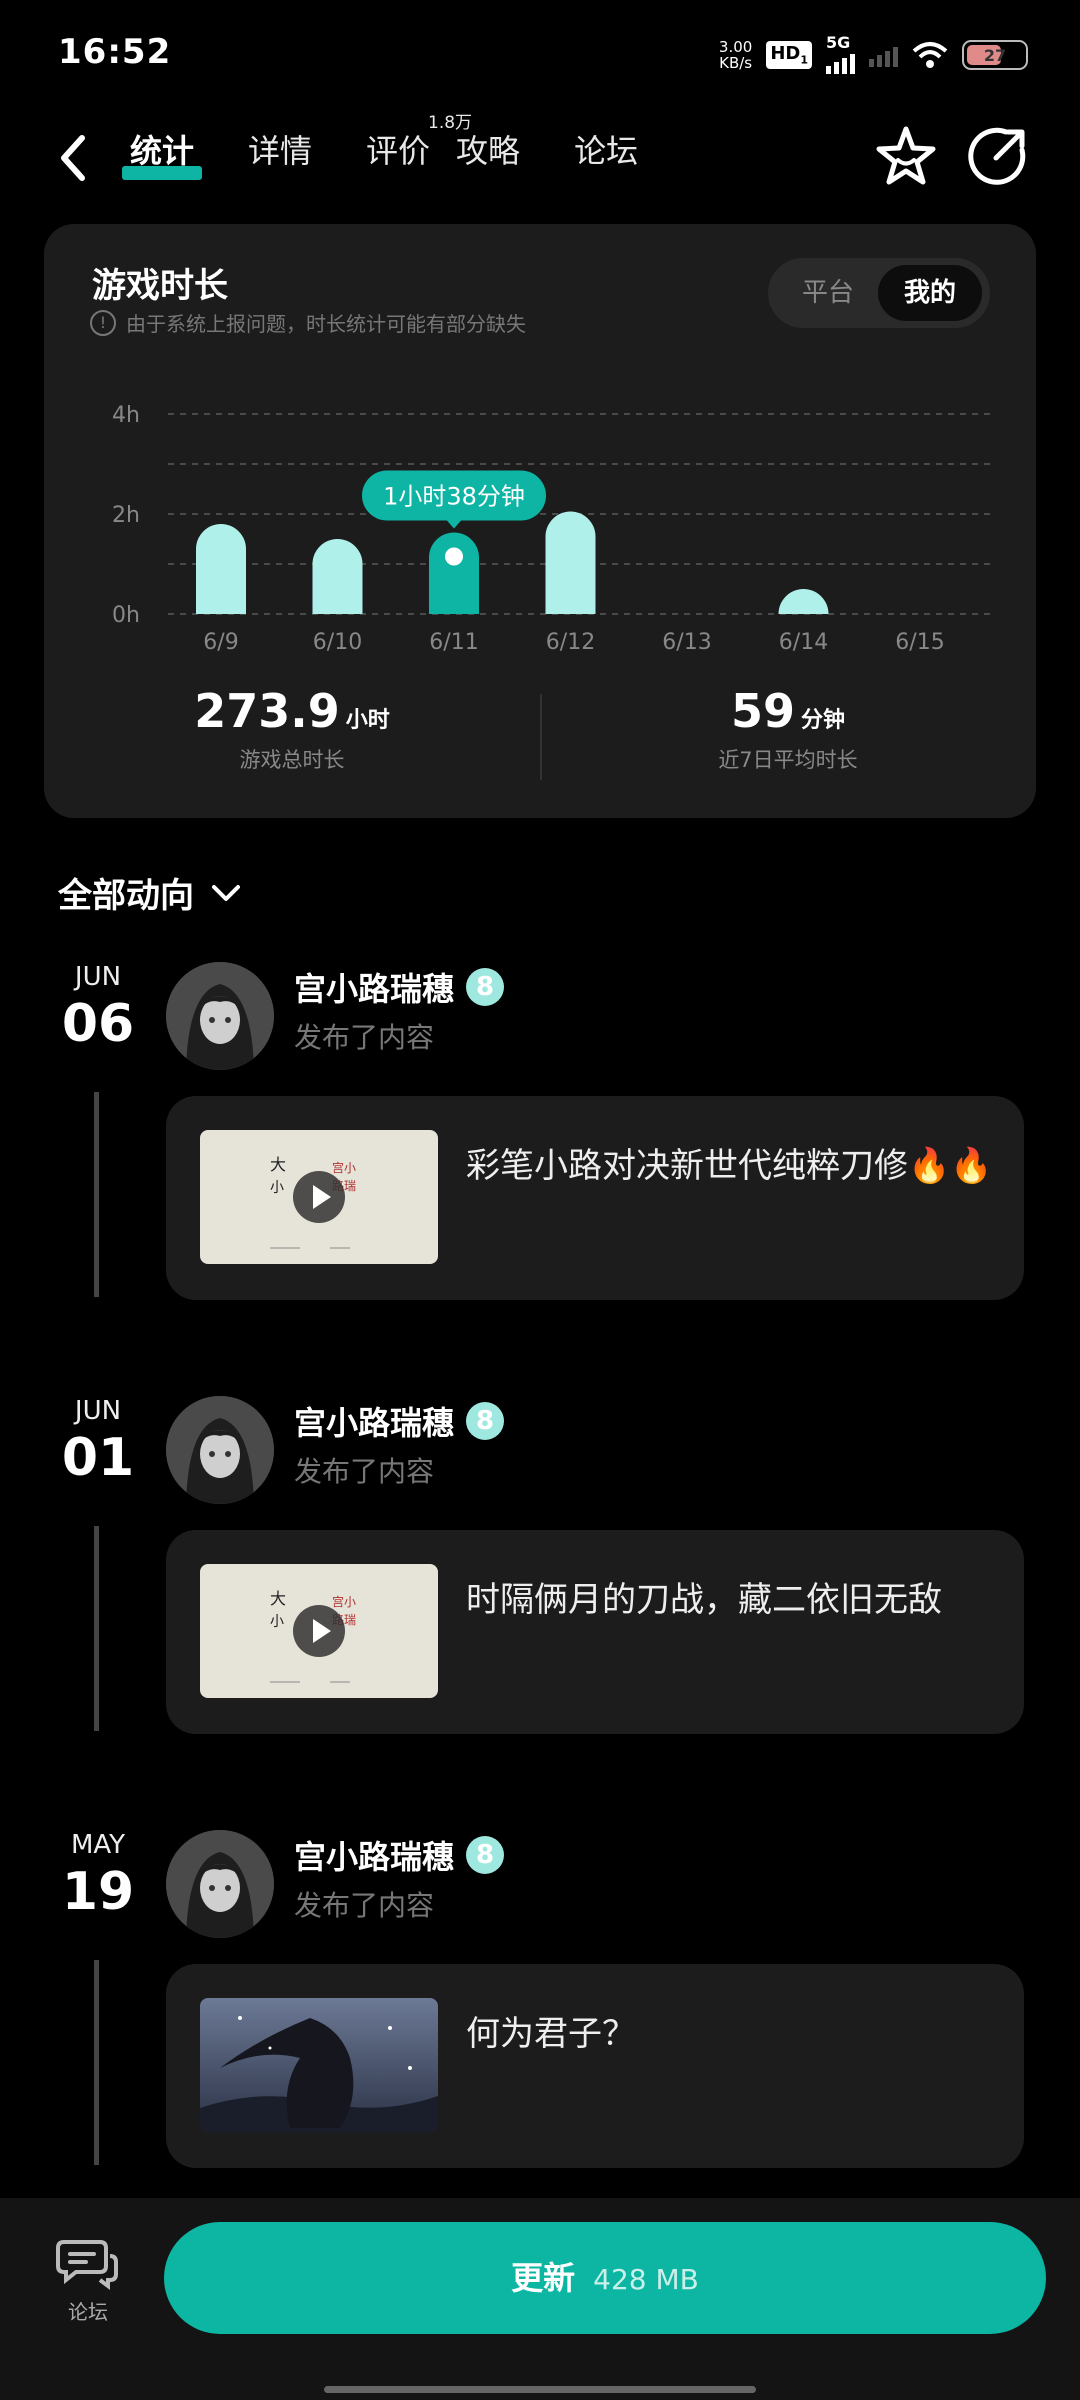  What do you see at coordinates (930, 293) in the screenshot?
I see `toggle-mine: 我的` at bounding box center [930, 293].